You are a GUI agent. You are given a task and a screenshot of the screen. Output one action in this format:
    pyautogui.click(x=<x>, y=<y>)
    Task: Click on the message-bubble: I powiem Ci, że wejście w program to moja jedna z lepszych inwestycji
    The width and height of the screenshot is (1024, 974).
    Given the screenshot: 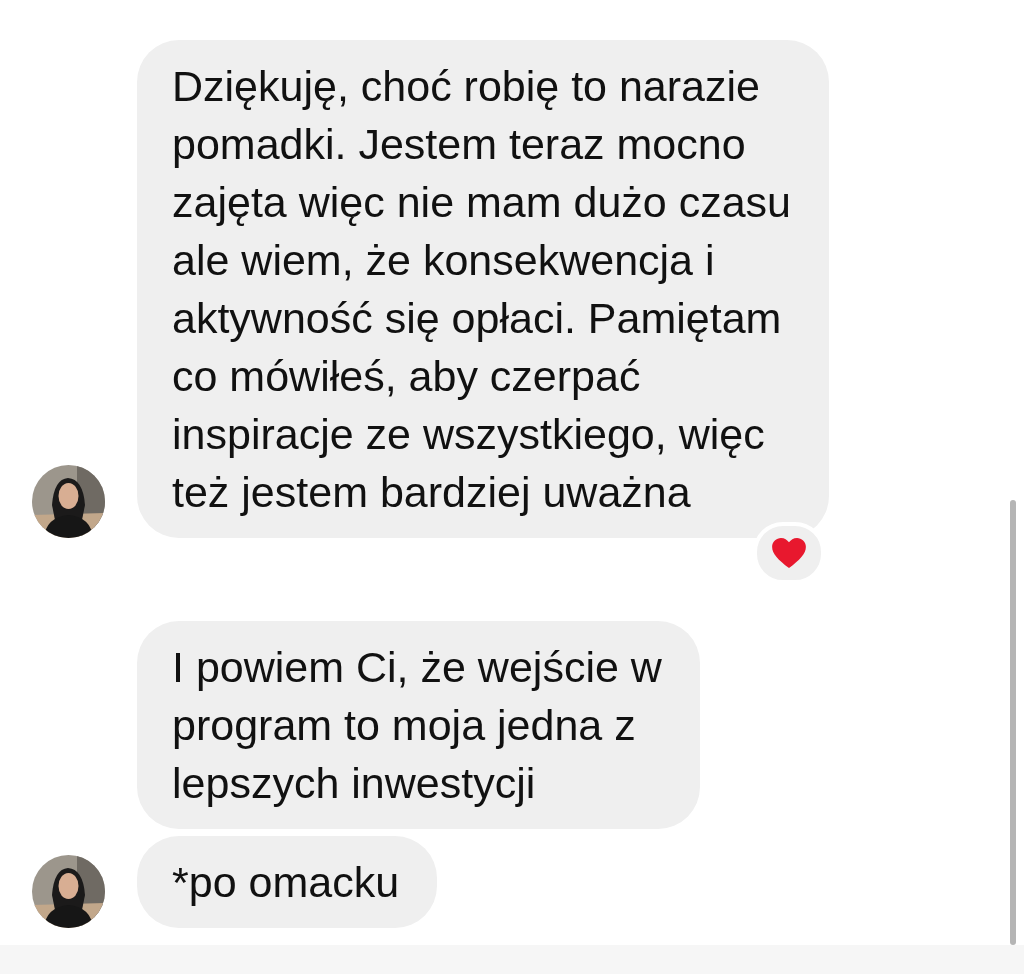 What is the action you would take?
    pyautogui.click(x=418, y=725)
    